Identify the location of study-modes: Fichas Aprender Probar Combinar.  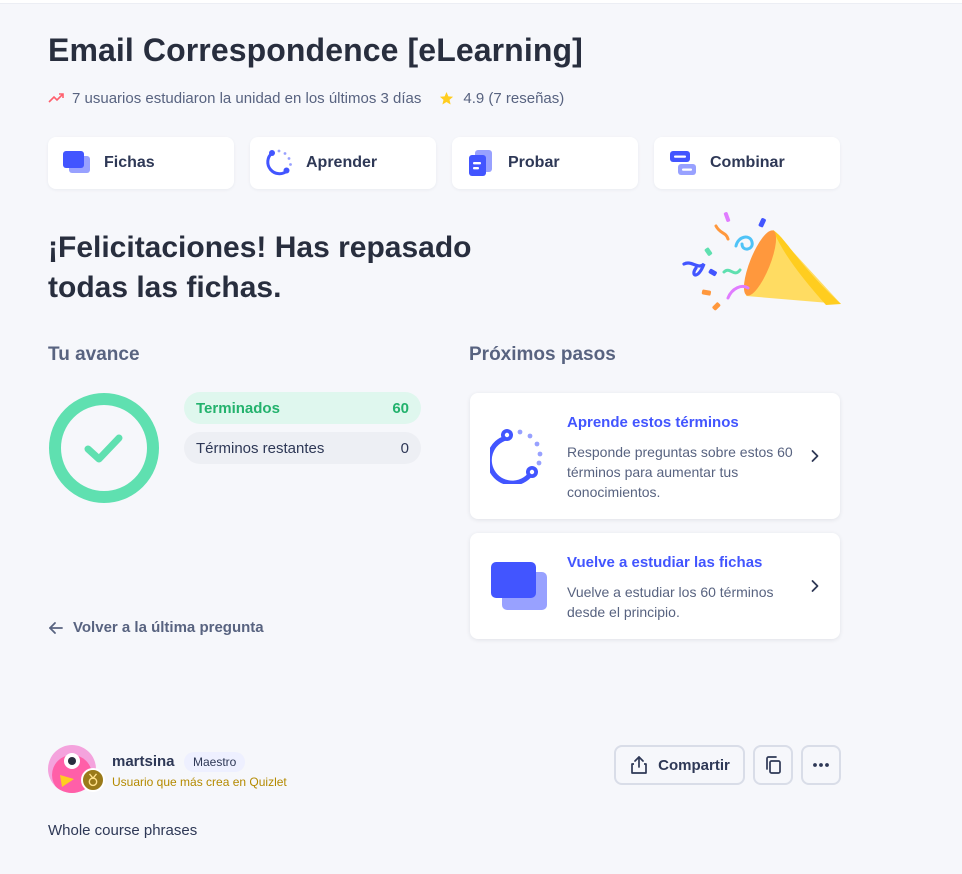
(444, 163).